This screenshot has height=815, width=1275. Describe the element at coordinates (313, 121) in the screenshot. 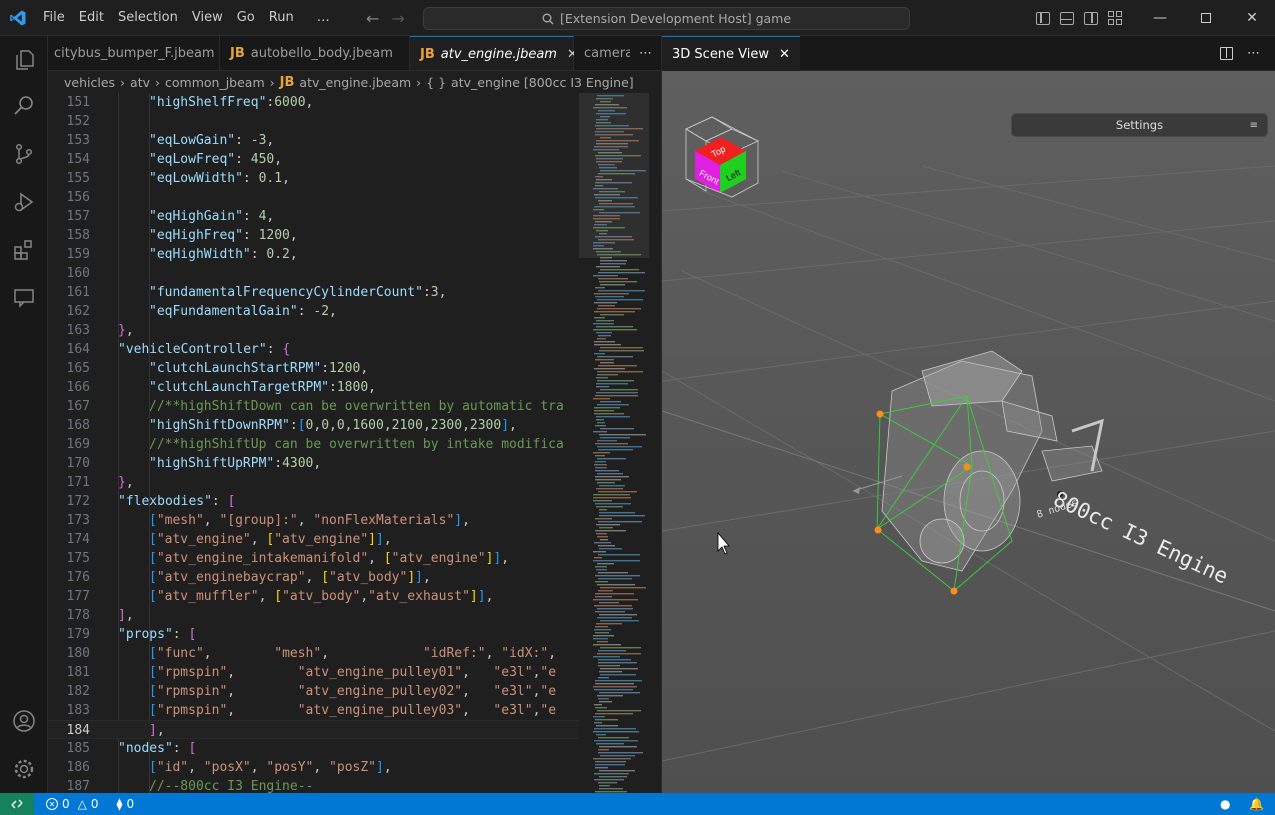

I see `code-line: 152` at that location.